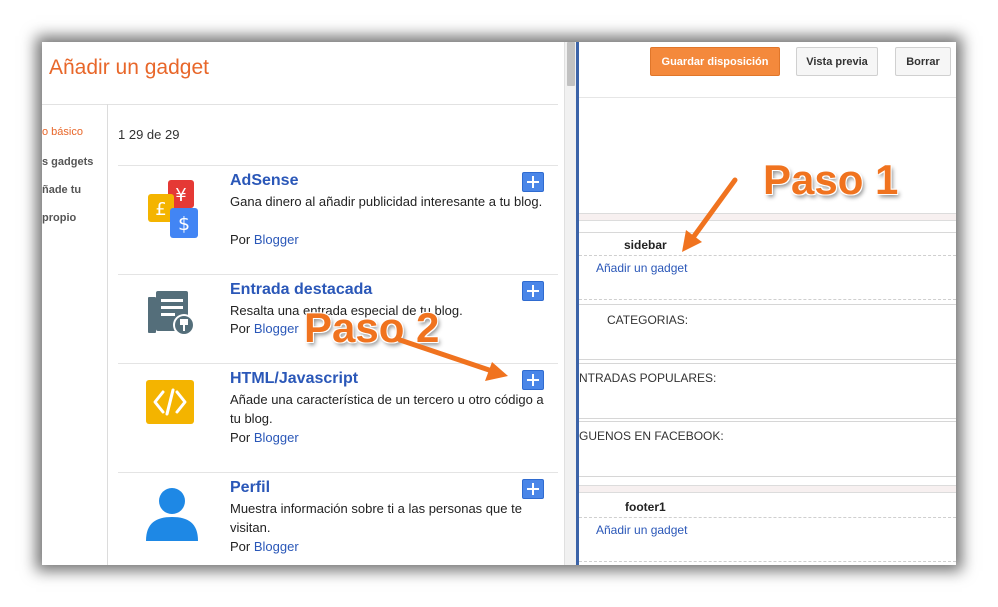 The image size is (998, 607). What do you see at coordinates (567, 279) in the screenshot?
I see `annotation-arrows` at bounding box center [567, 279].